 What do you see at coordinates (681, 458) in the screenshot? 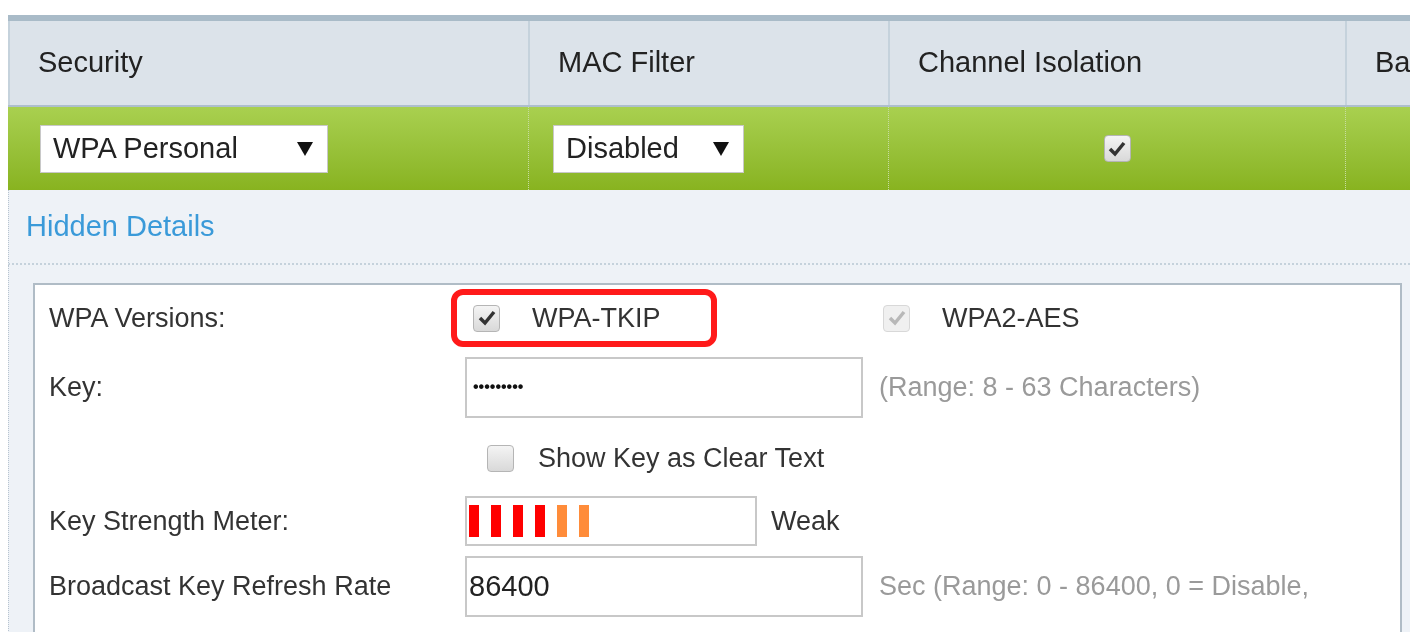
I see `checkbox-label: Show Key as Clear Text` at bounding box center [681, 458].